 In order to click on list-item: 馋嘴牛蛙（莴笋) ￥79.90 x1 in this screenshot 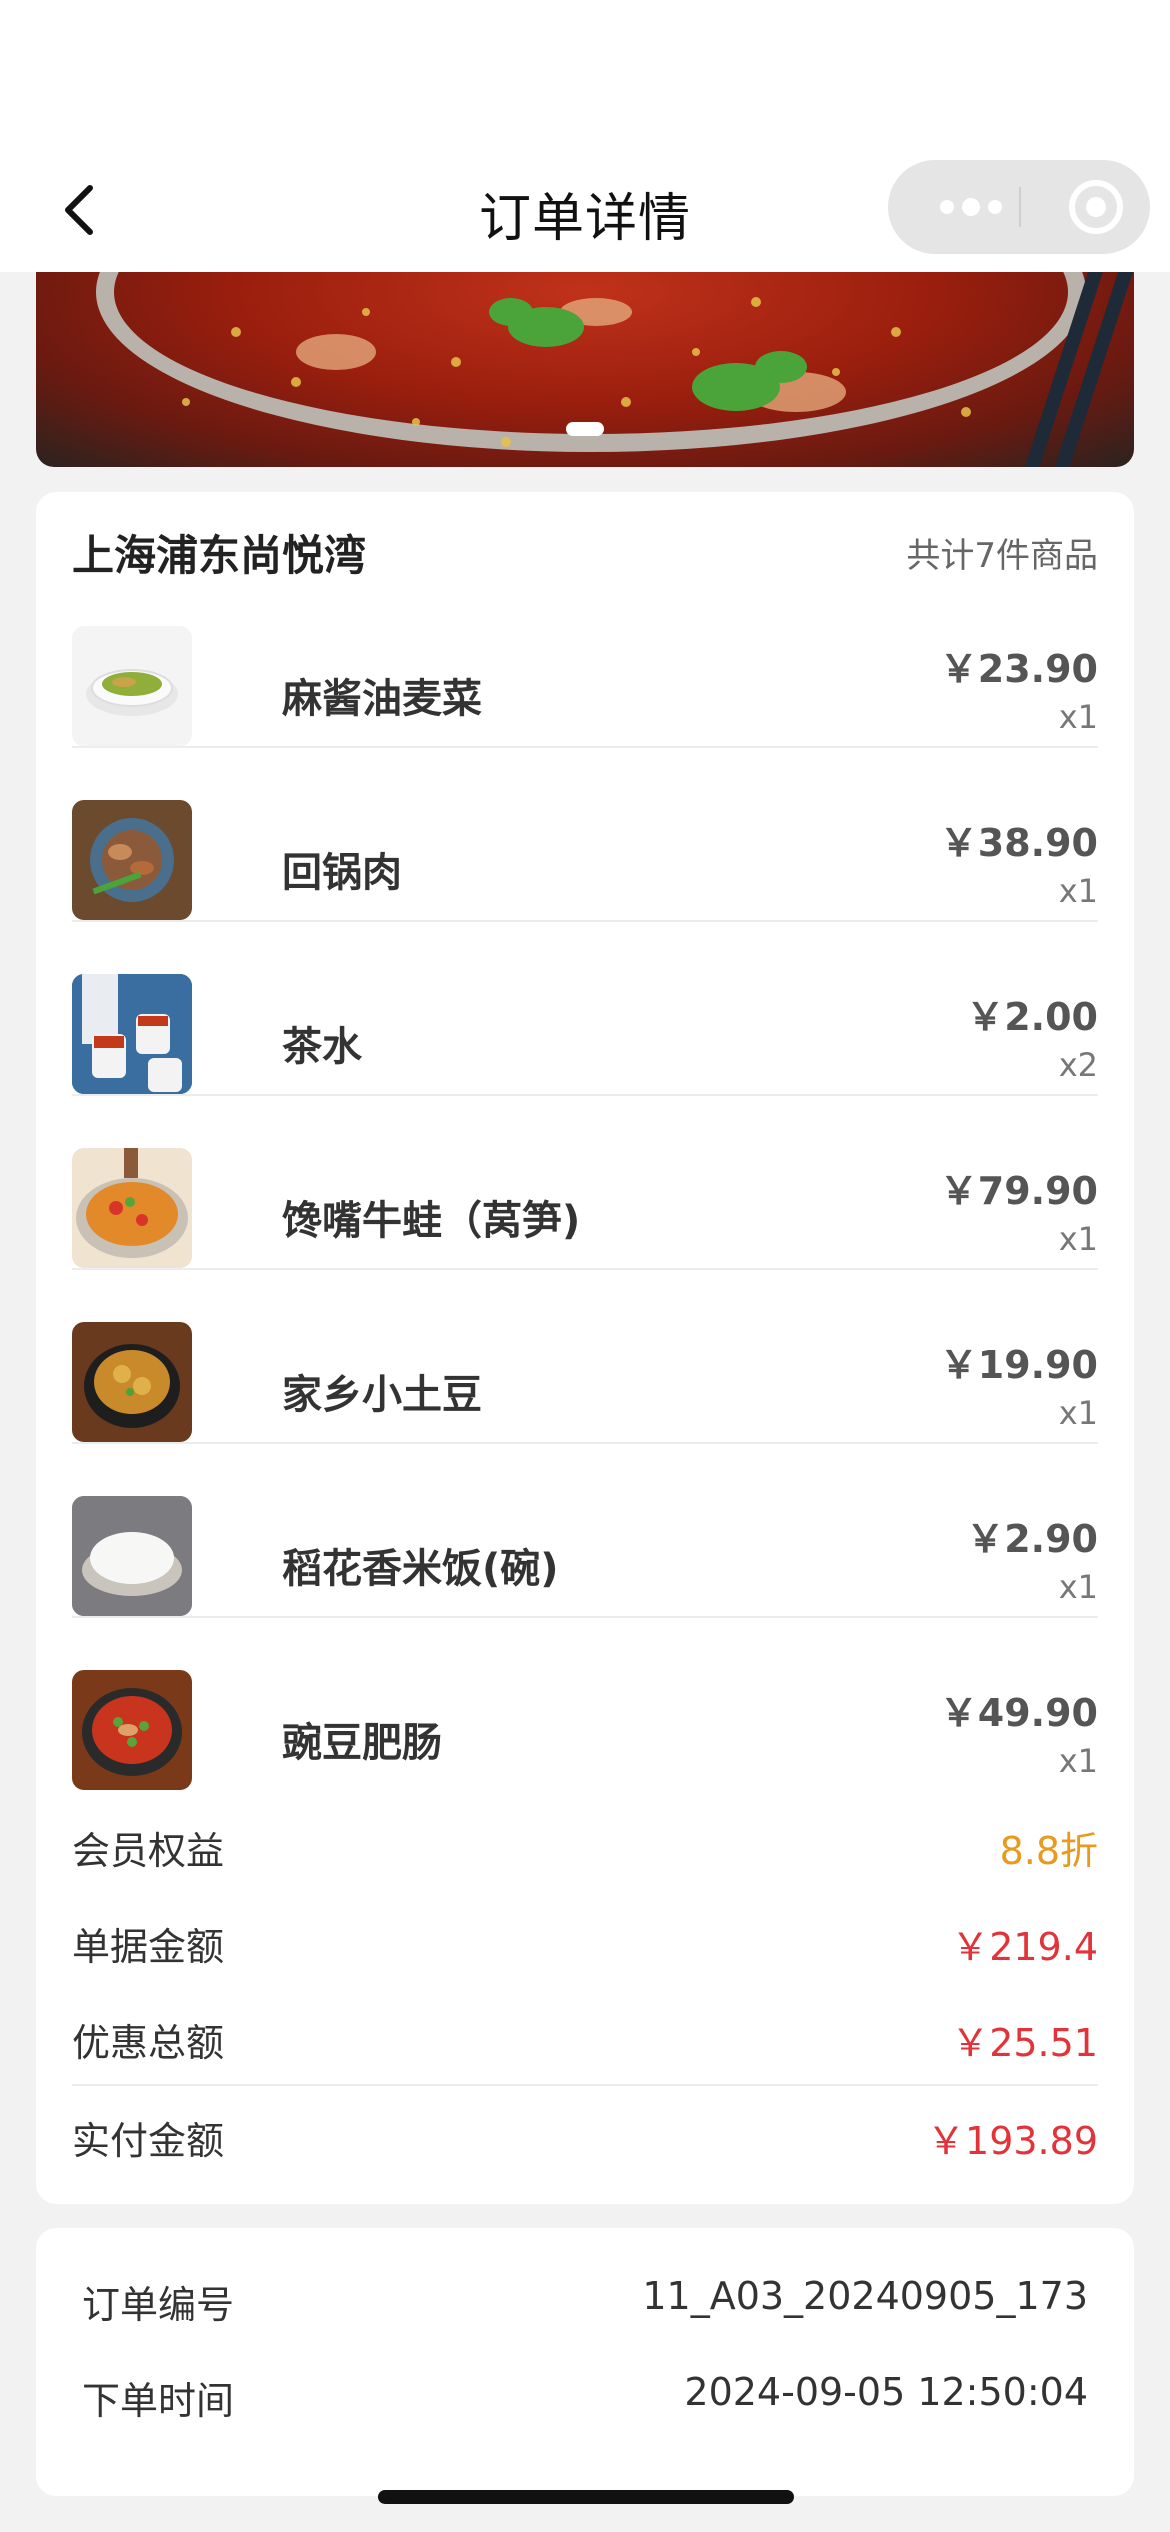, I will do `click(585, 1182)`.